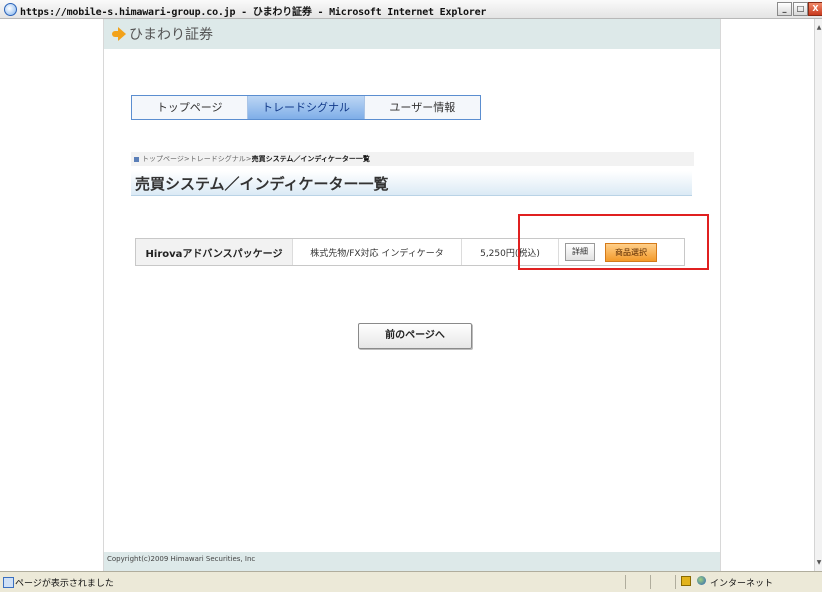 This screenshot has height=592, width=822. What do you see at coordinates (218, 159) in the screenshot?
I see `breadcrumb-link-trade-signal: トレードシグナル` at bounding box center [218, 159].